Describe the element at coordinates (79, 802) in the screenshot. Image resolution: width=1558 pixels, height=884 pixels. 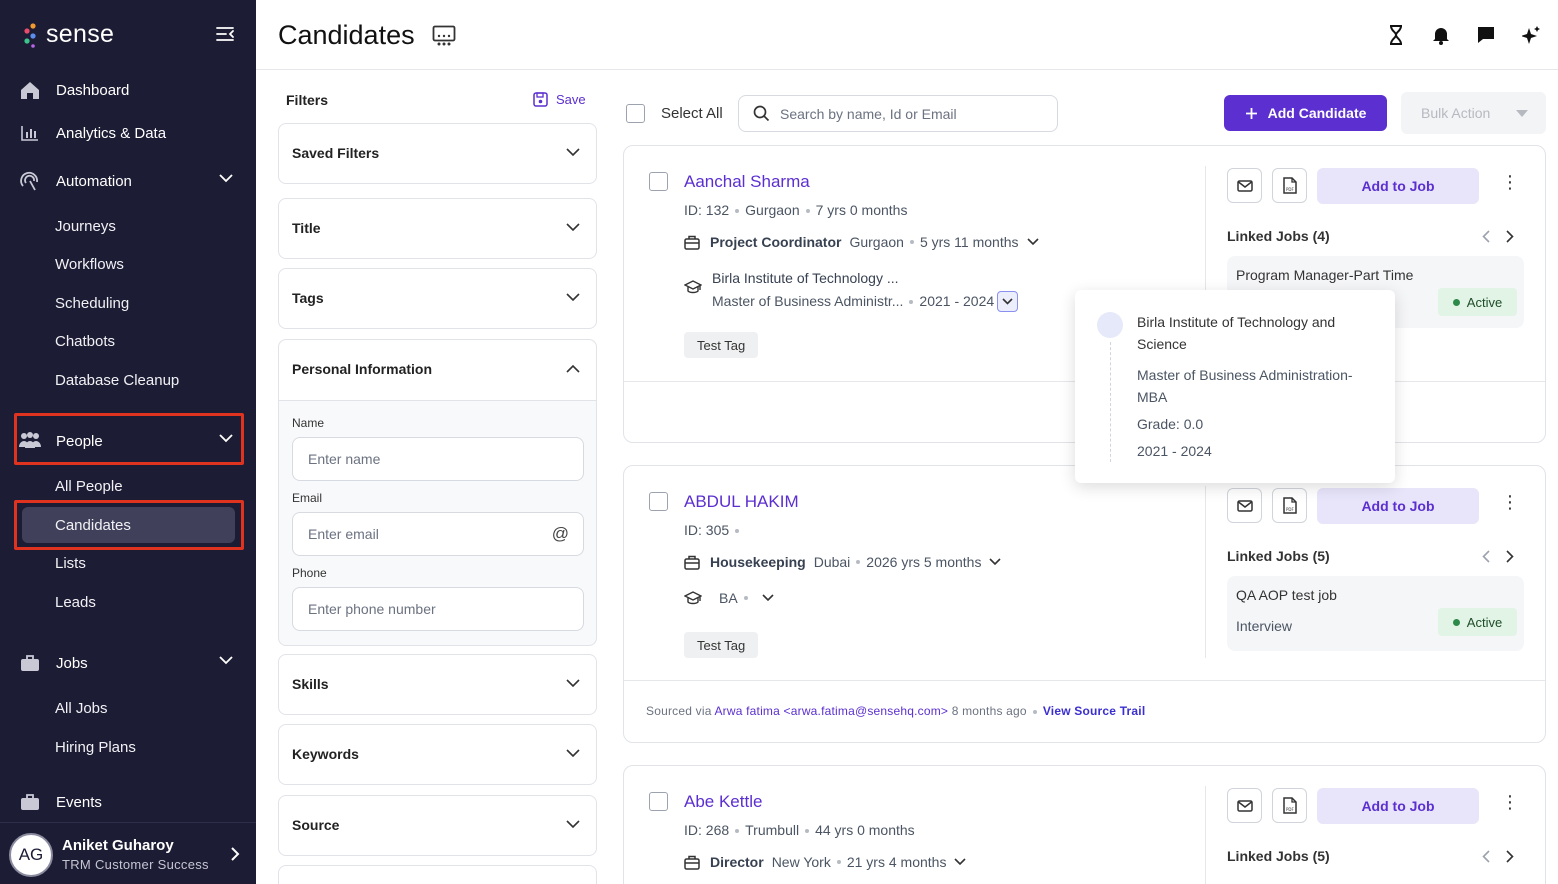
I see `sidebar-item-label: Events` at that location.